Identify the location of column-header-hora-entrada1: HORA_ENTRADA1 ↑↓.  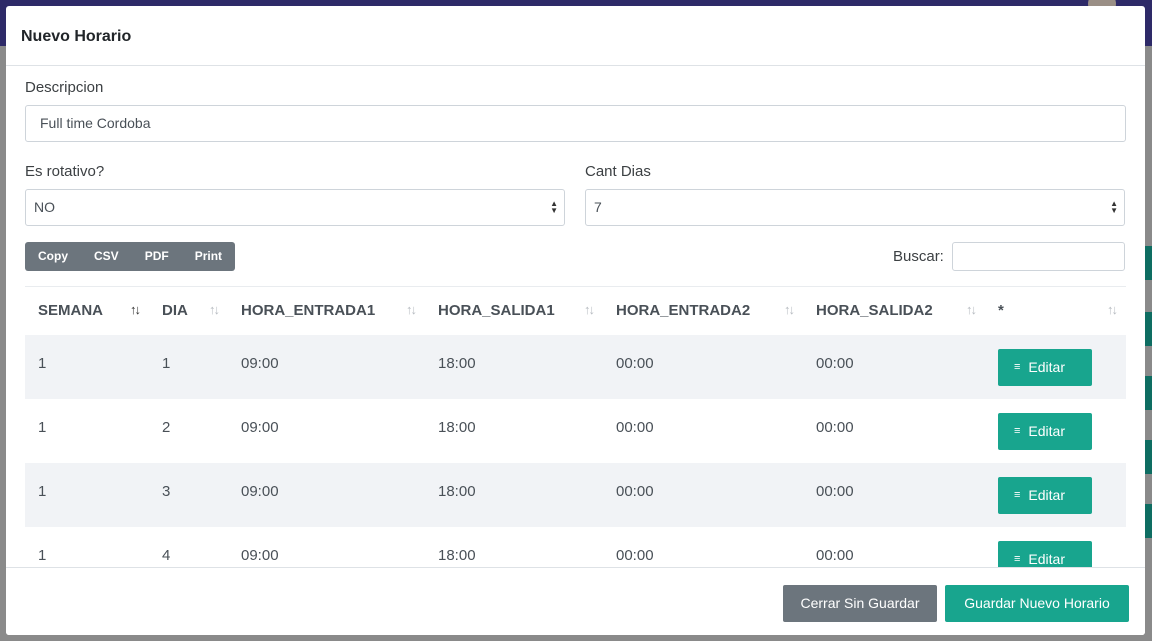
(326, 310).